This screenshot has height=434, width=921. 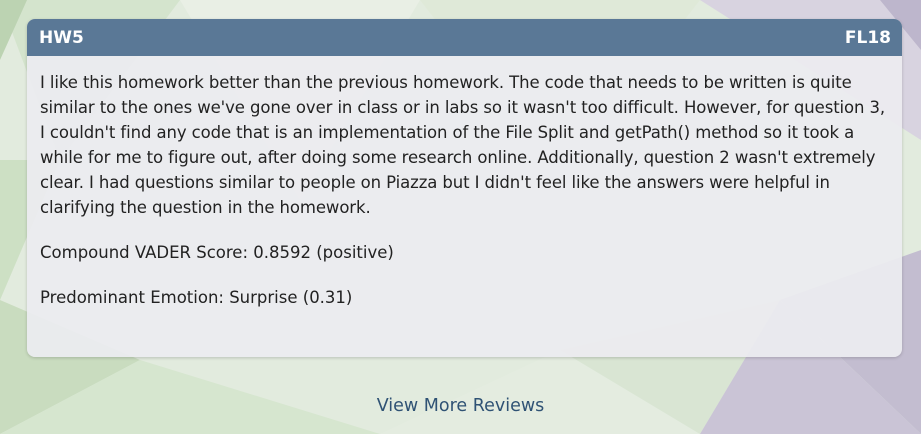 What do you see at coordinates (61, 37) in the screenshot?
I see `assignment-title: HW5` at bounding box center [61, 37].